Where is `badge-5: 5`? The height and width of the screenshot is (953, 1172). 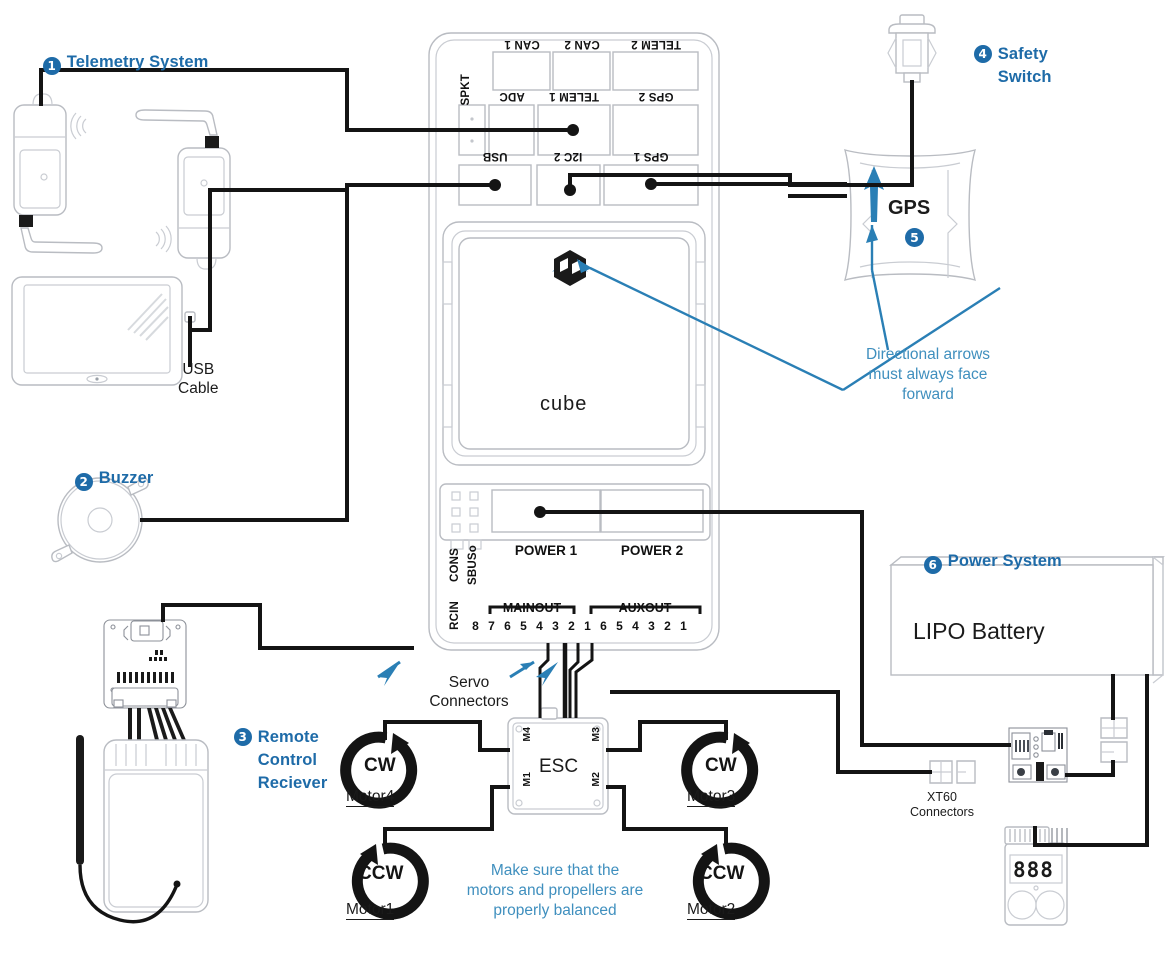 badge-5: 5 is located at coordinates (914, 237).